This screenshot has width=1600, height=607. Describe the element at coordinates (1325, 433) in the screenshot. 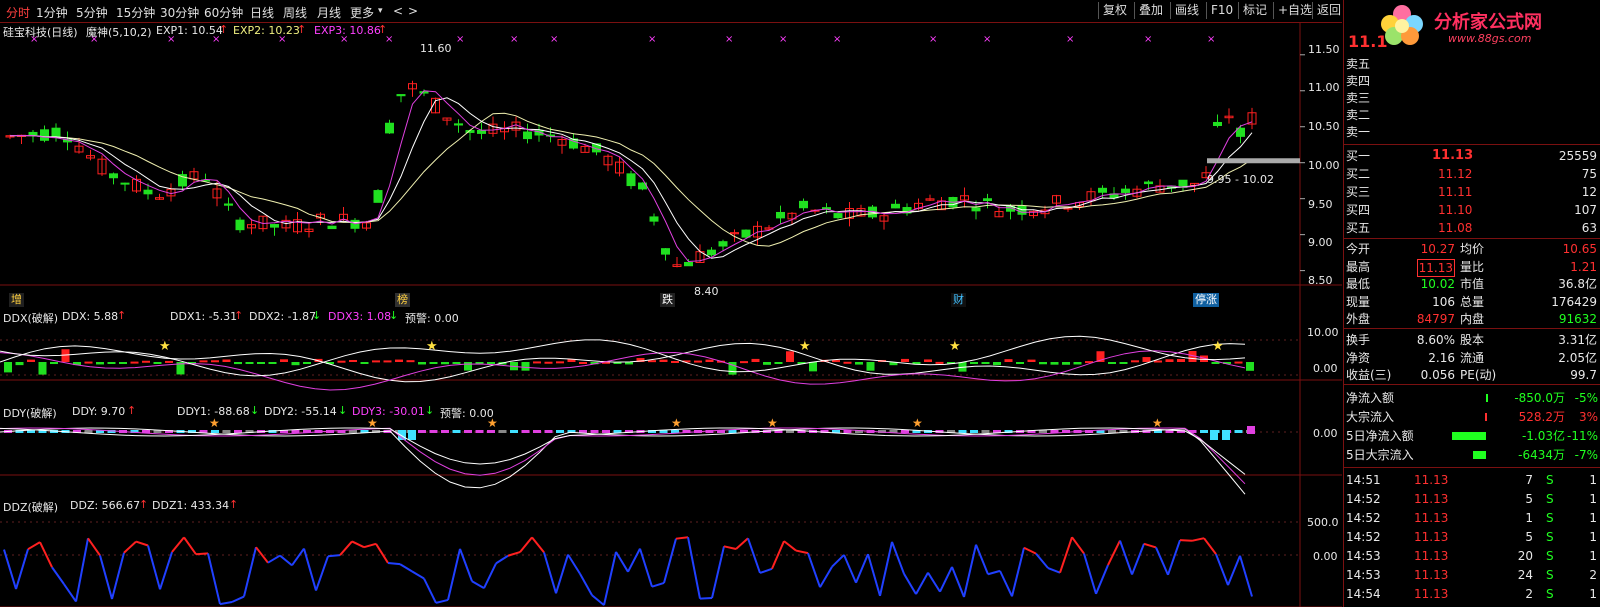

I see `ddy-axis-label: 0.00` at that location.